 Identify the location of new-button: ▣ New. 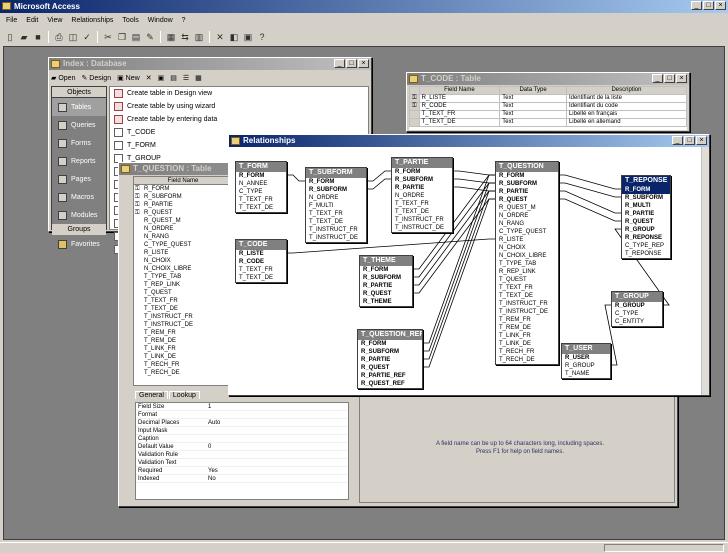
(128, 78).